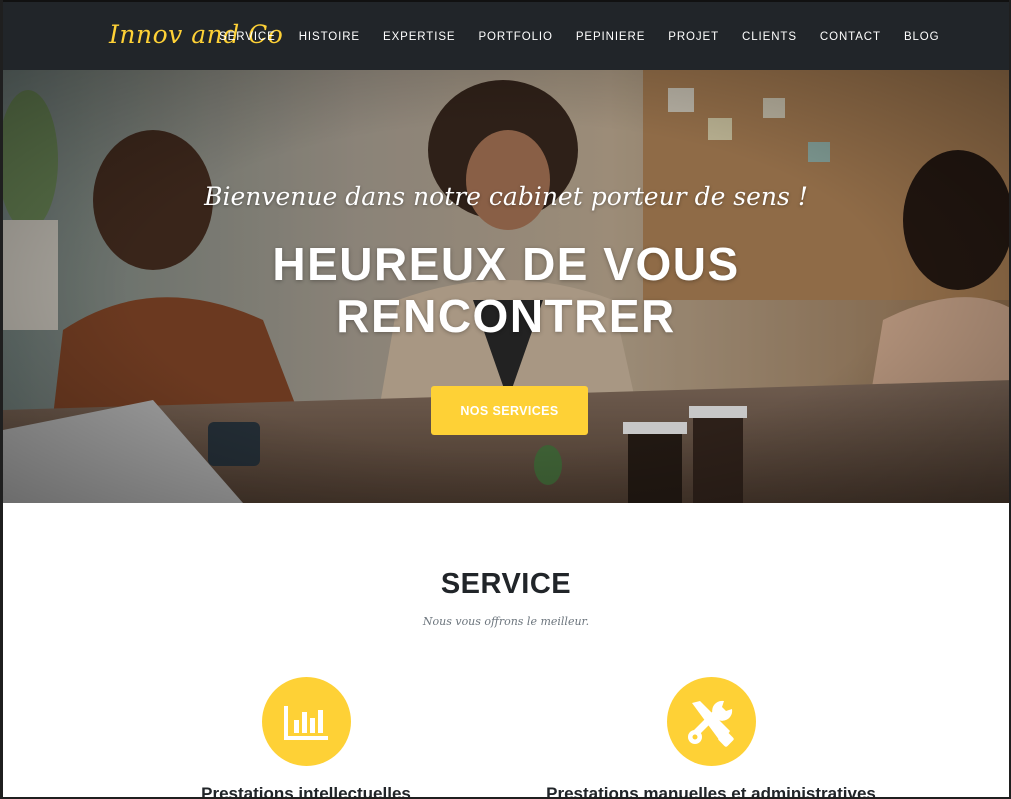 This screenshot has height=799, width=1011. What do you see at coordinates (419, 37) in the screenshot?
I see `nav-item-expertise: EXPERTISE` at bounding box center [419, 37].